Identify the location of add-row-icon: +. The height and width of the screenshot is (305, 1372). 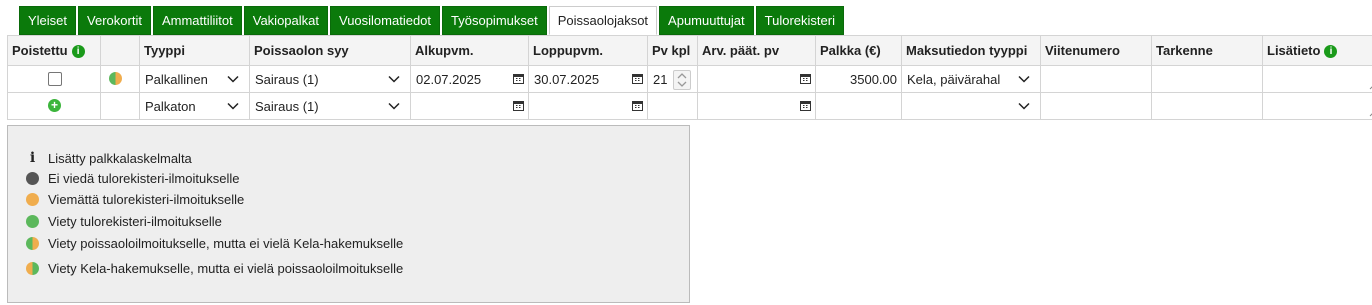
(54, 105).